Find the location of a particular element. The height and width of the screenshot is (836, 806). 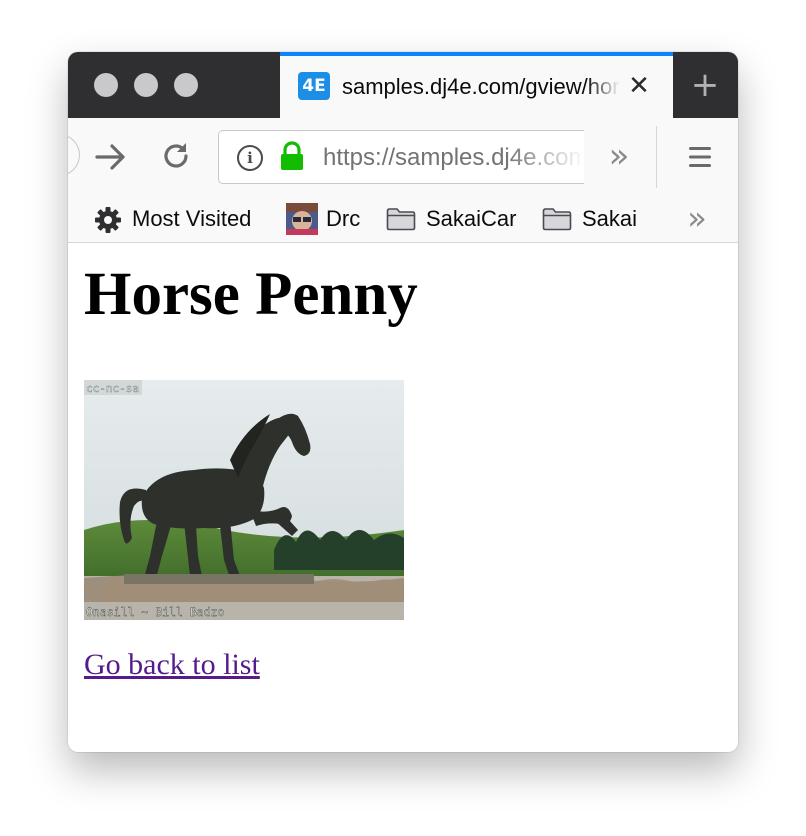

tab-accent-line is located at coordinates (476, 54).